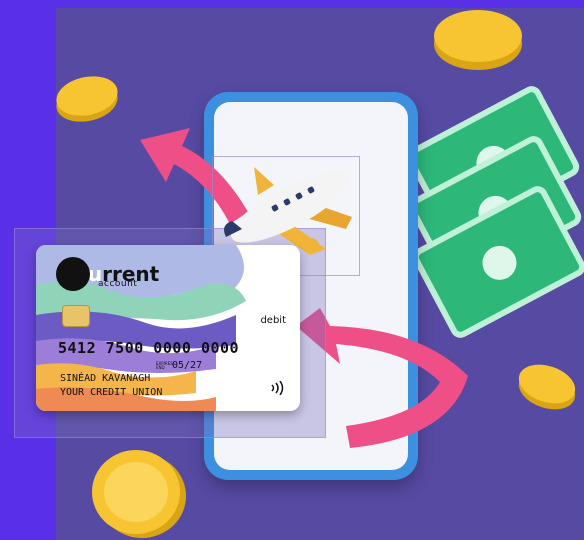 This screenshot has width=584, height=540. Describe the element at coordinates (105, 378) in the screenshot. I see `card-holder-name: SINÉAD KAVANAGH` at that location.